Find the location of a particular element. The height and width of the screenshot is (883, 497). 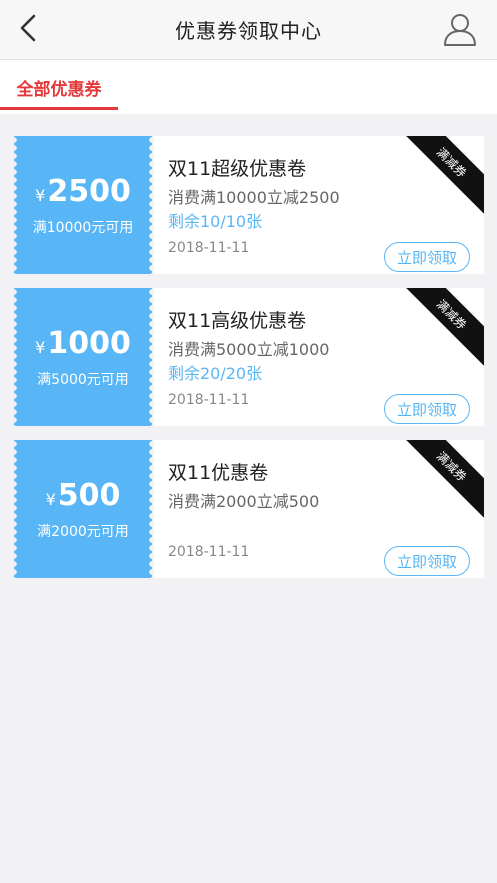

coupon-amount-value: 1000 is located at coordinates (89, 343).